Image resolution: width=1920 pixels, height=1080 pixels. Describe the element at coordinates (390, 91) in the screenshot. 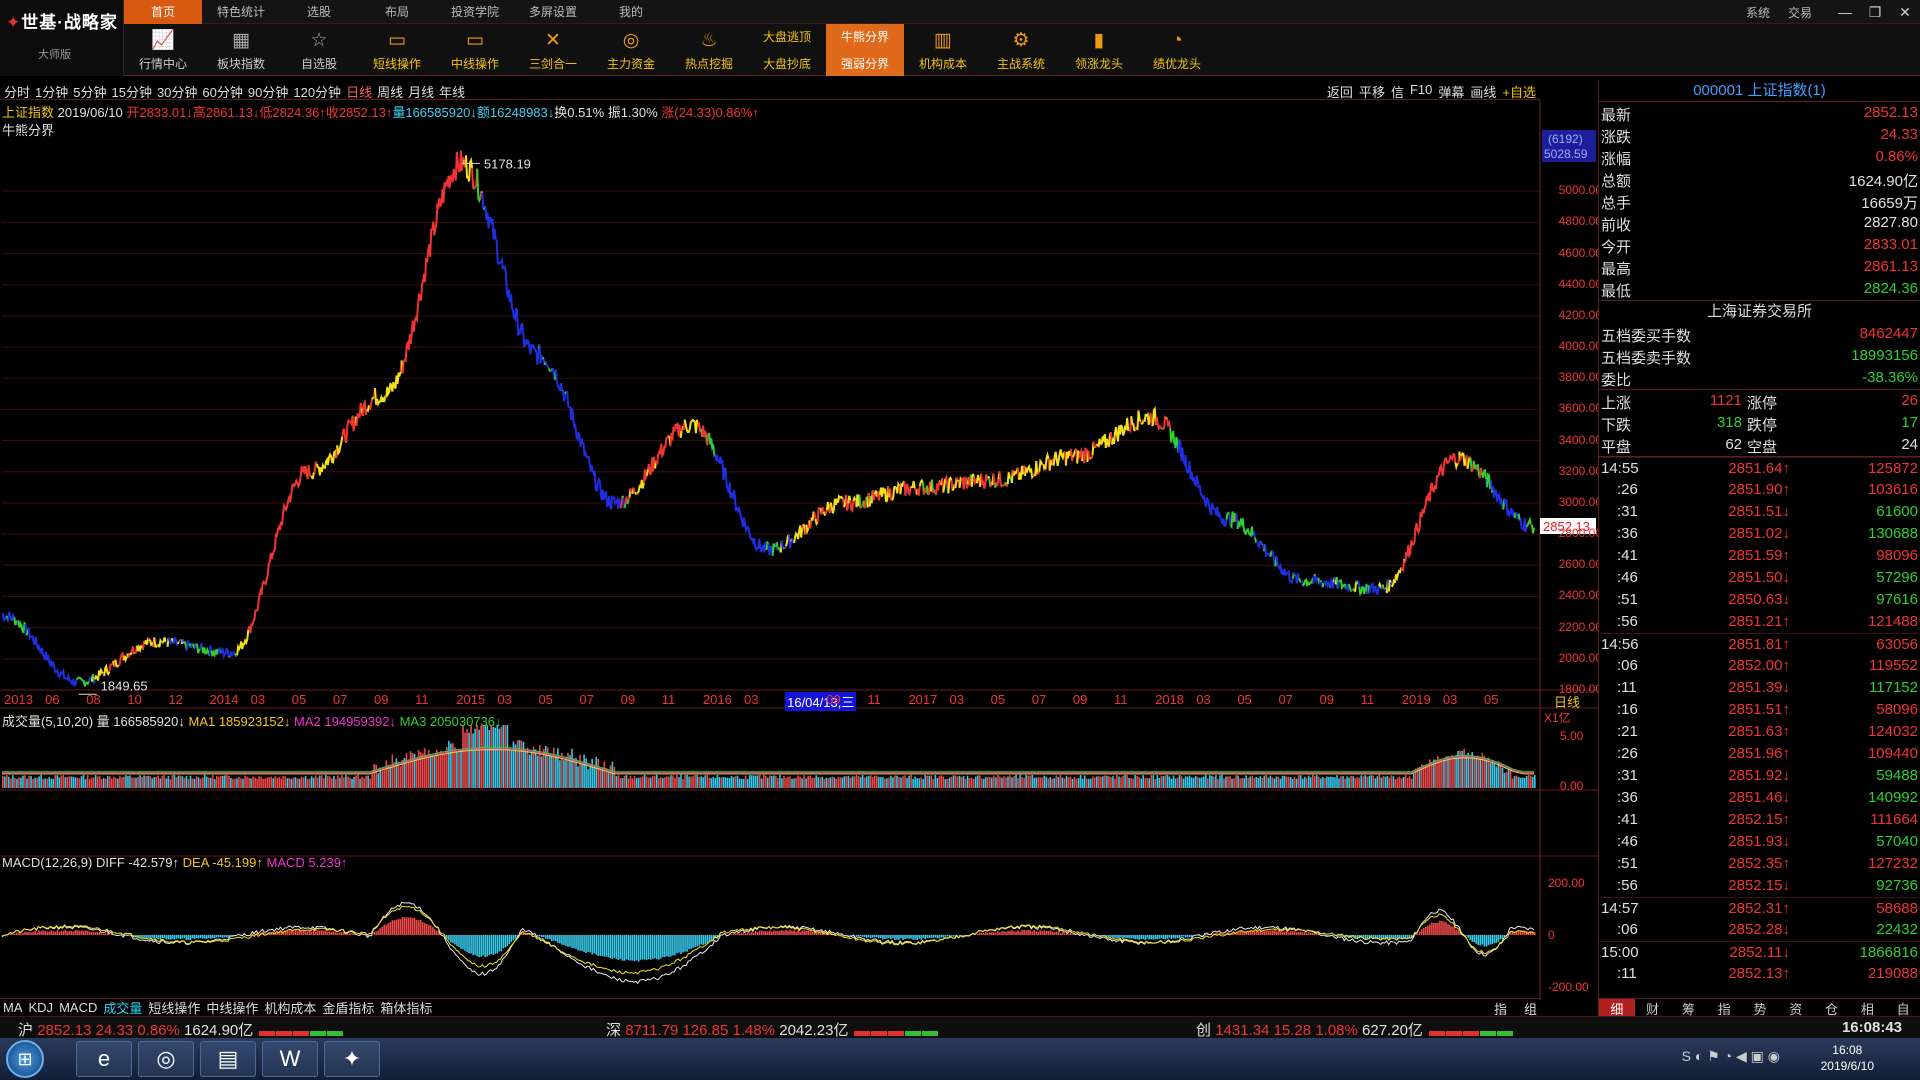

I see `period-tab-9: 周线` at that location.